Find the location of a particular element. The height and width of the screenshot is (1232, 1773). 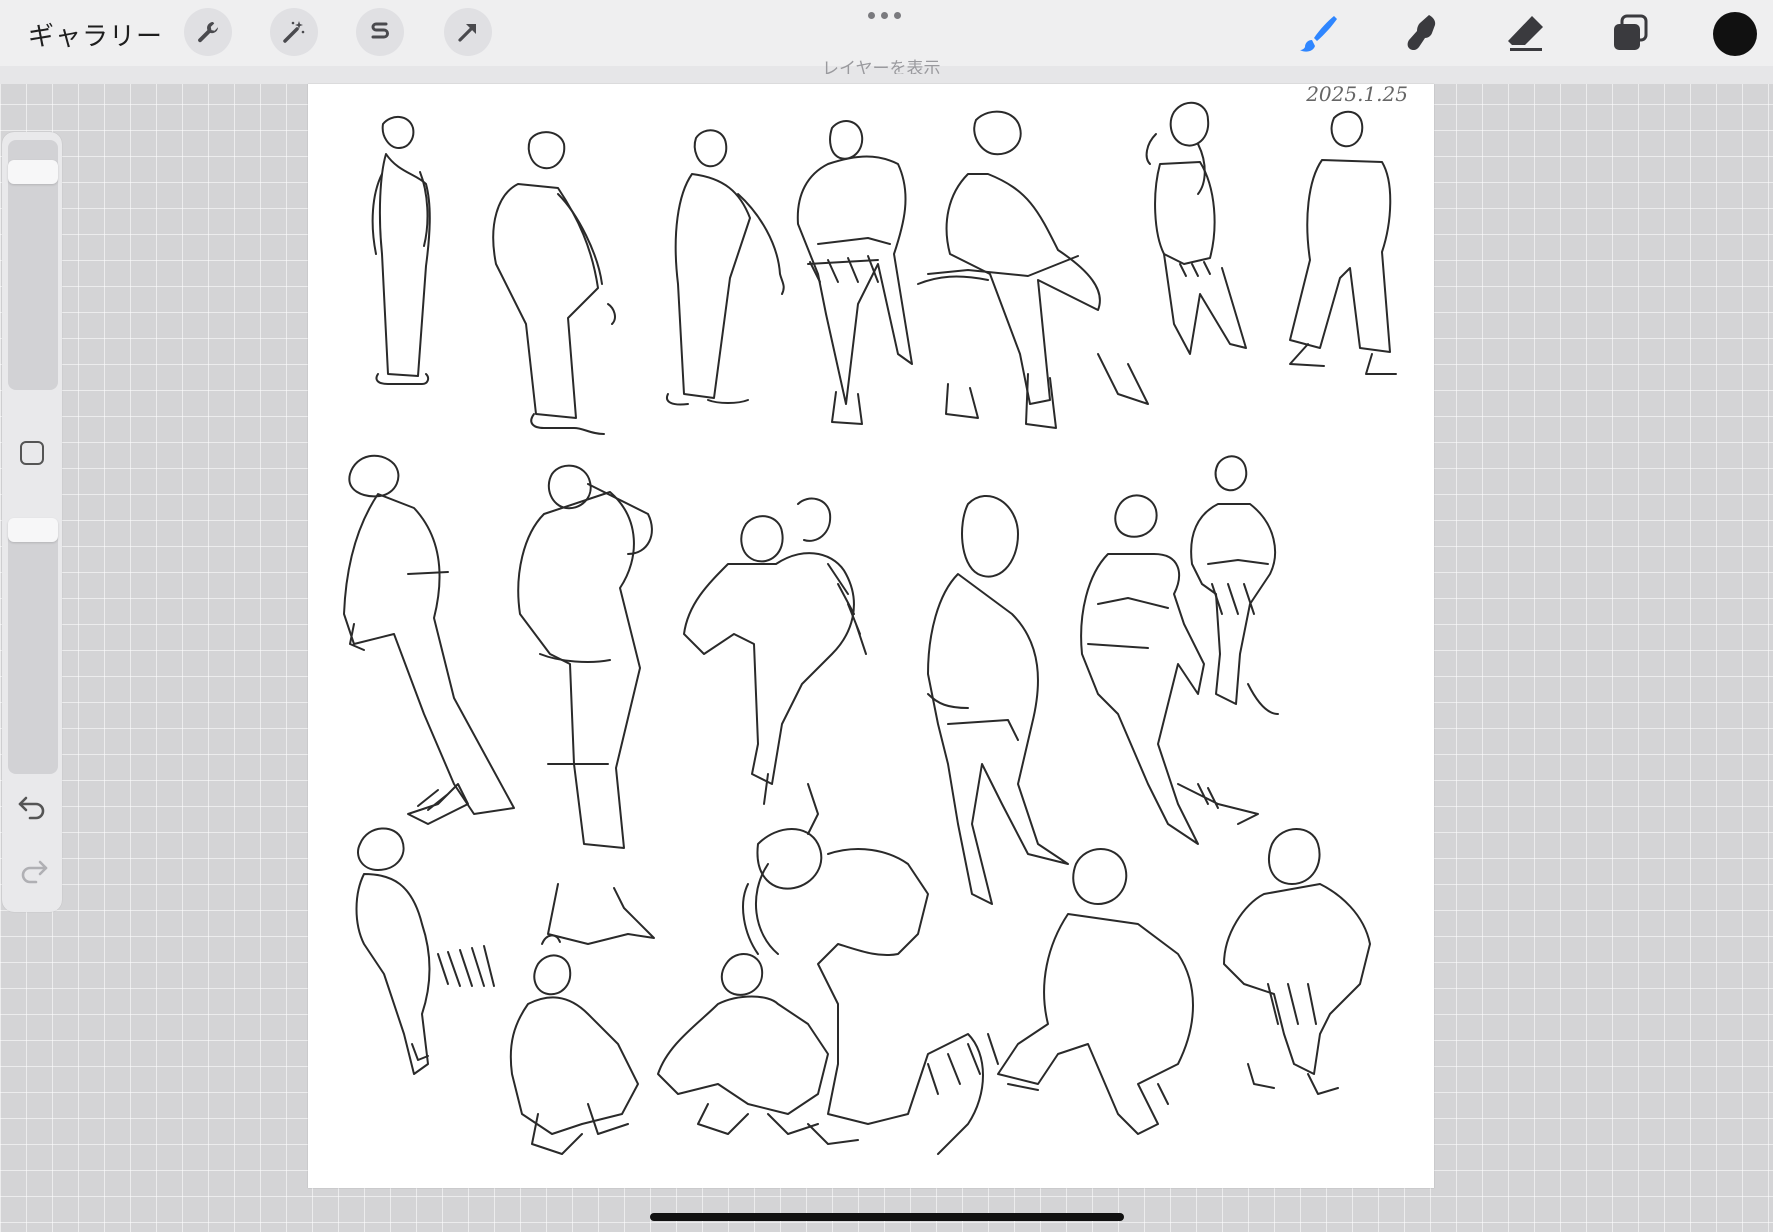

eraser-icon is located at coordinates (1525, 33).